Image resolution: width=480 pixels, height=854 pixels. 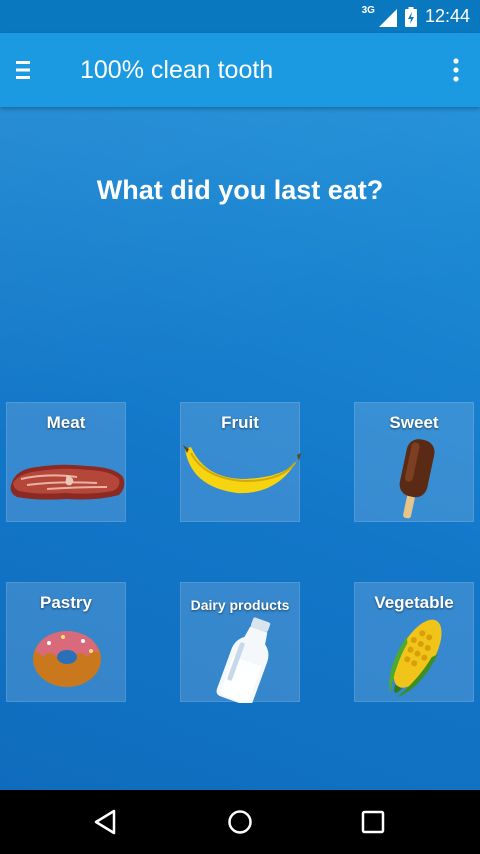 What do you see at coordinates (414, 602) in the screenshot?
I see `category-label: Vegetable` at bounding box center [414, 602].